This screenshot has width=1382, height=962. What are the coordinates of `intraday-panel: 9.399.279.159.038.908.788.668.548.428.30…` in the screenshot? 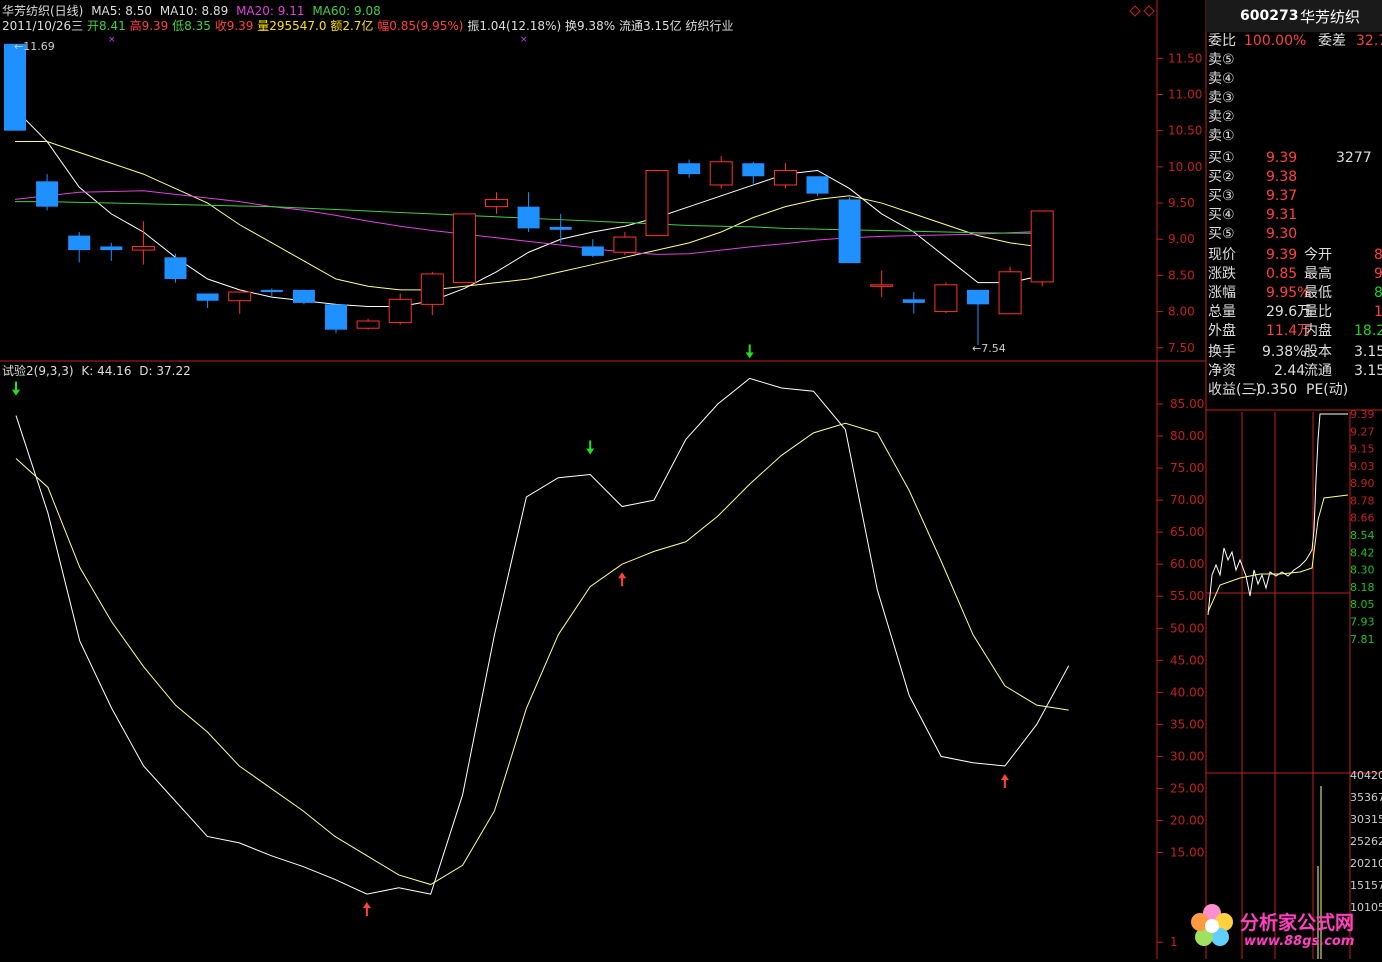 It's located at (1294, 683).